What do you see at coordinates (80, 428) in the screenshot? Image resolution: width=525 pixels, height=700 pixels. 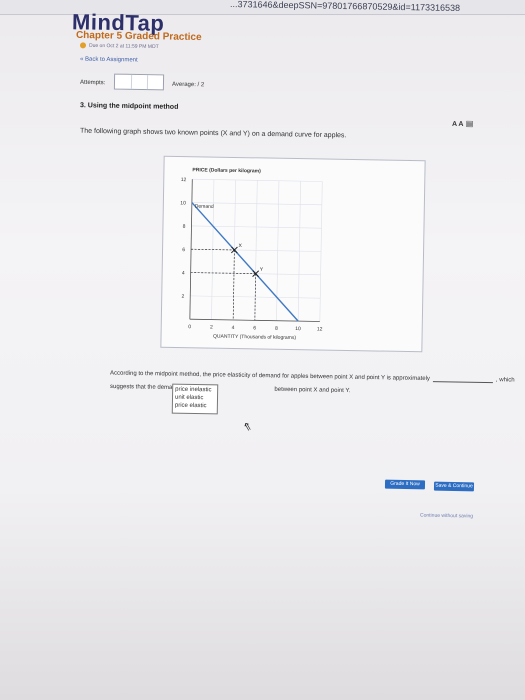 I see `blurred-footer-text` at bounding box center [80, 428].